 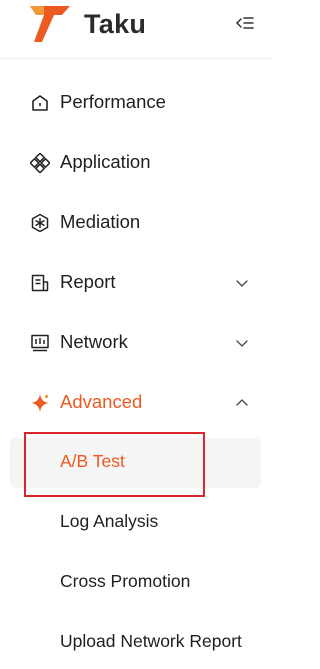 I want to click on report-icon, so click(x=40, y=283).